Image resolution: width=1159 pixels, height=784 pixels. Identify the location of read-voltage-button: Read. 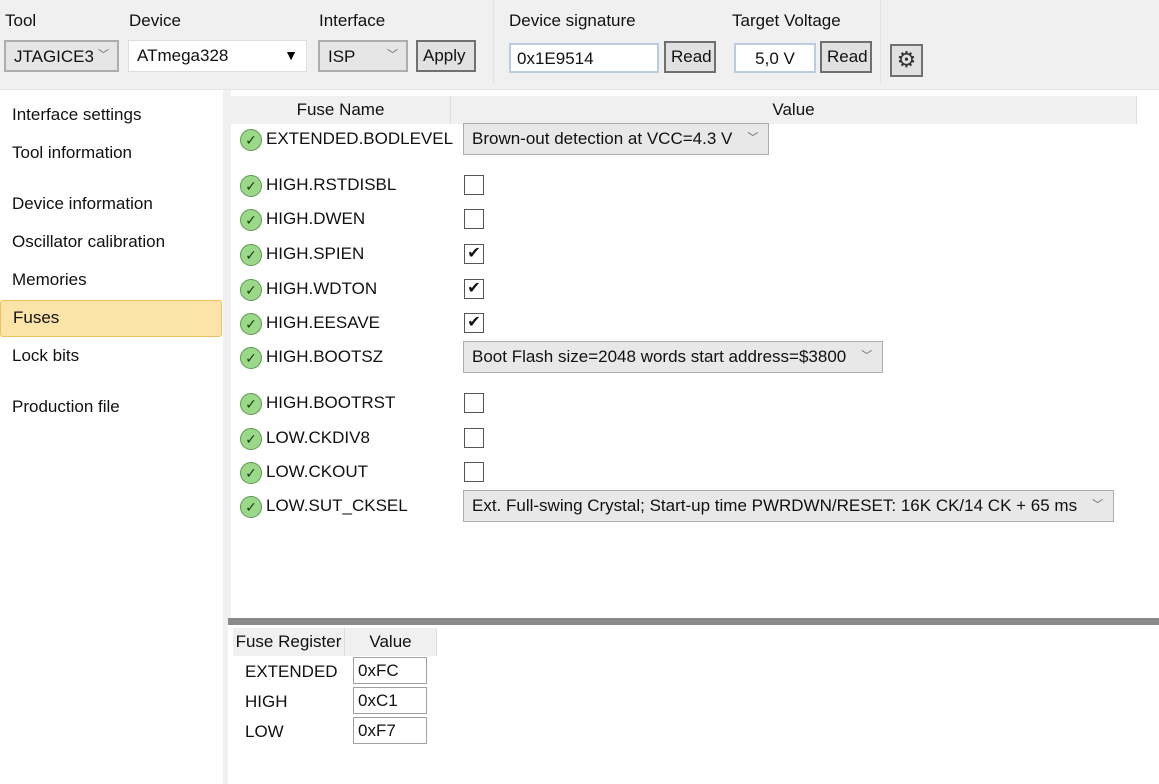
(846, 57).